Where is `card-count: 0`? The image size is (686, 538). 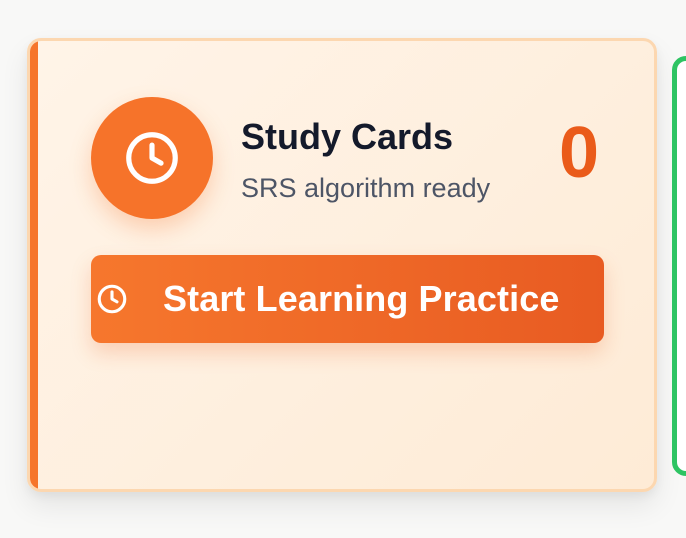
card-count: 0 is located at coordinates (578, 153).